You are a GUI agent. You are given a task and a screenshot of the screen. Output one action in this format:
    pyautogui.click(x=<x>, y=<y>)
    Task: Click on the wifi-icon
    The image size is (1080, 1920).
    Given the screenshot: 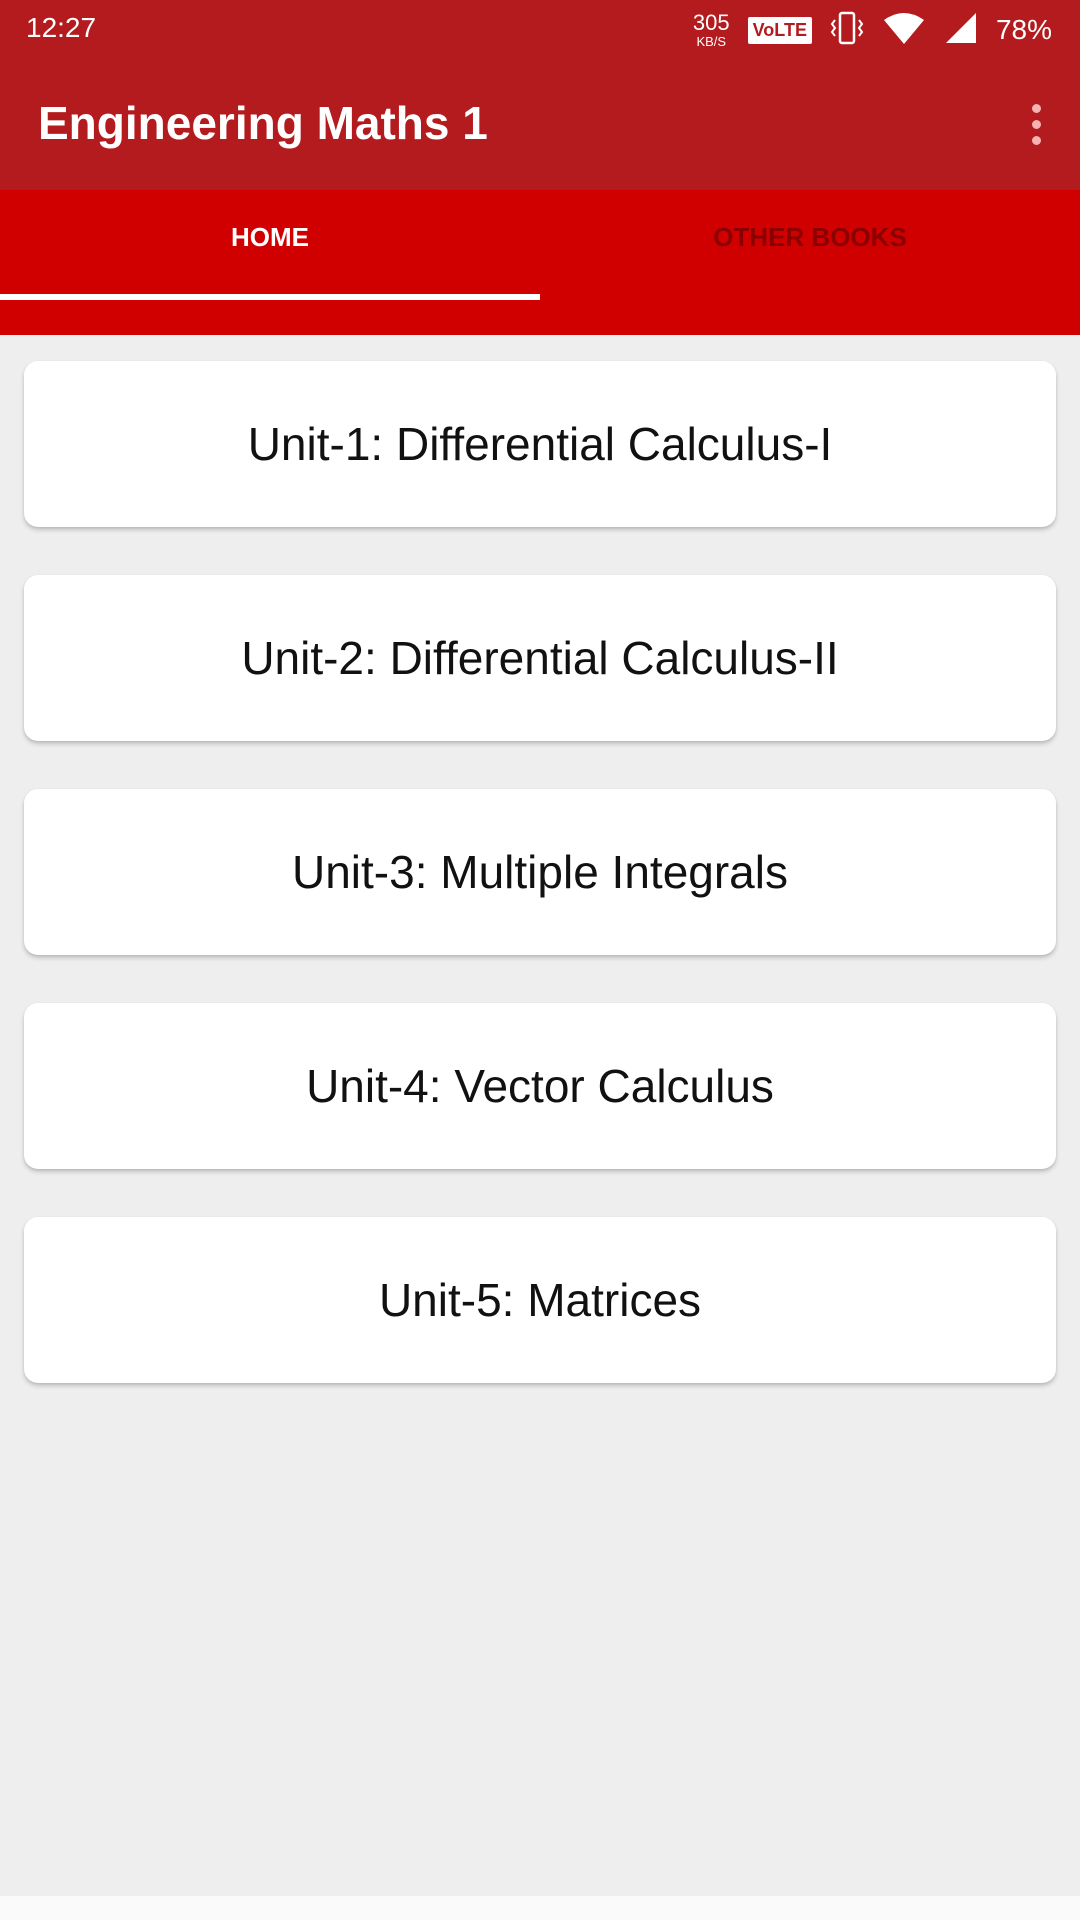 What is the action you would take?
    pyautogui.click(x=904, y=30)
    